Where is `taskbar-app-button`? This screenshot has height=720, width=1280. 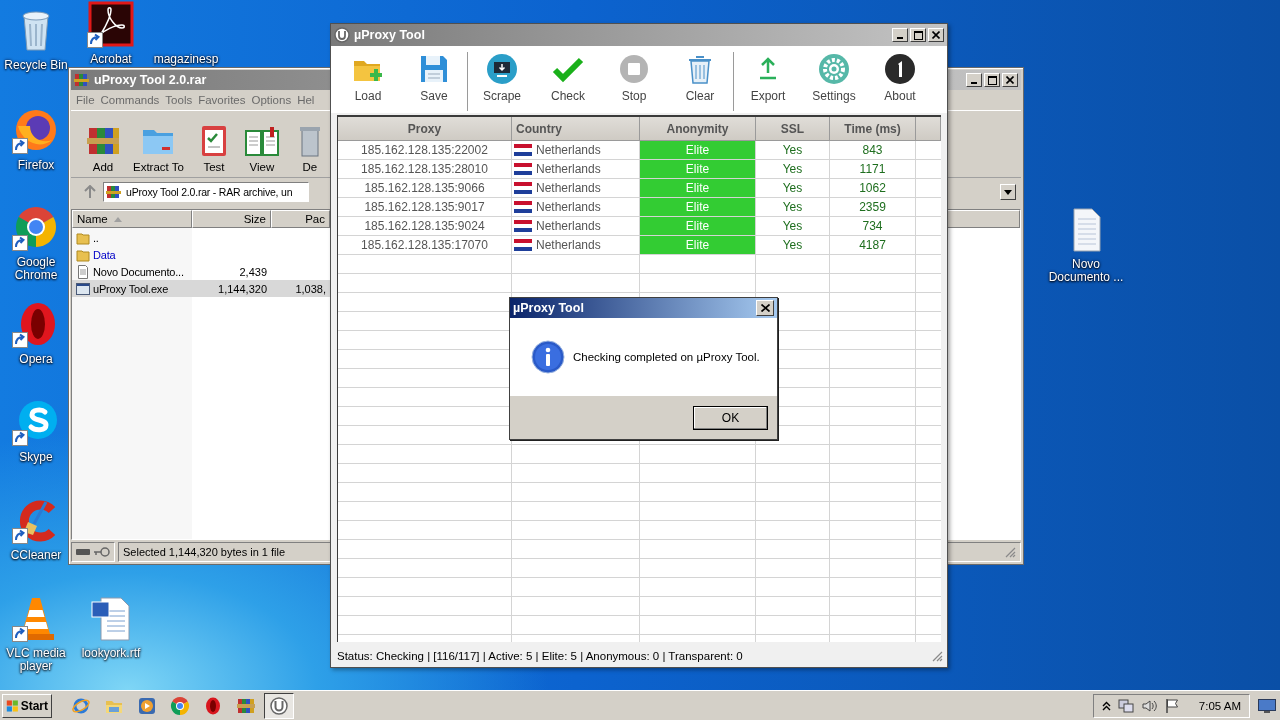
taskbar-app-button is located at coordinates (279, 705).